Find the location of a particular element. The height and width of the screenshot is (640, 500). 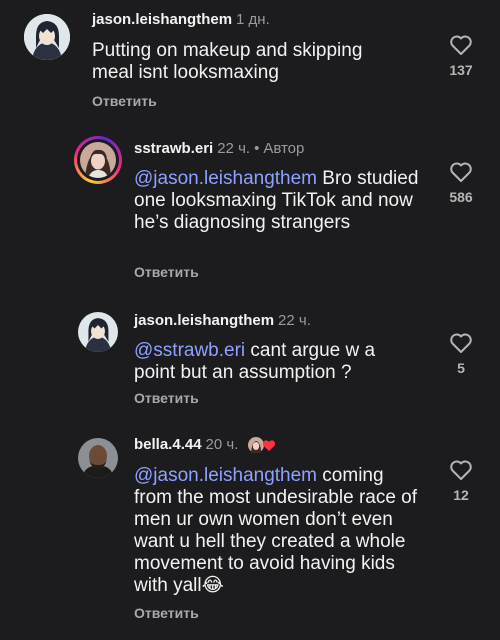

comment-header: jason.leishangthem 1 дн. is located at coordinates (181, 19).